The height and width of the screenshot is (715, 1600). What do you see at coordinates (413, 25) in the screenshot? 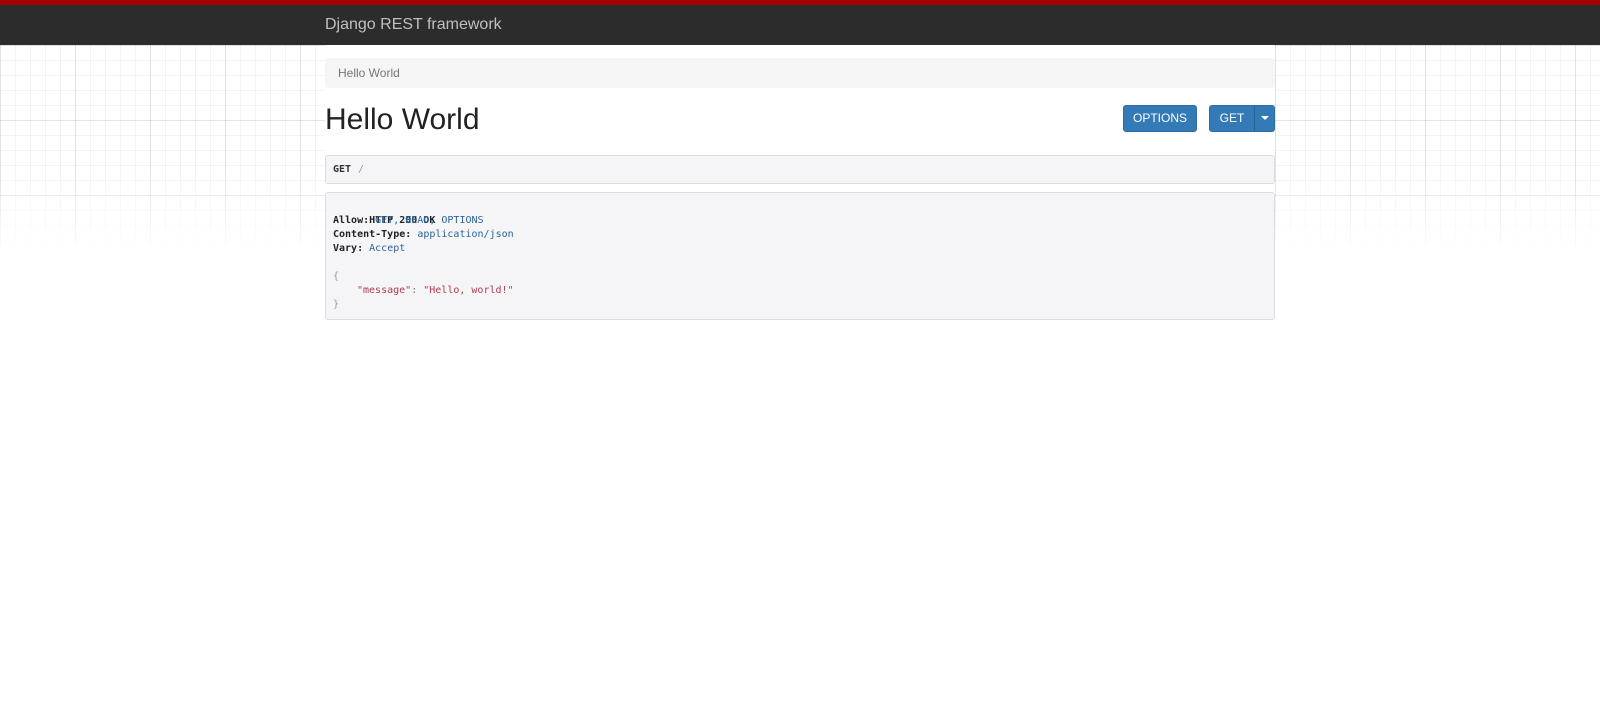
I see `navbar-brand-link: Django REST framework` at bounding box center [413, 25].